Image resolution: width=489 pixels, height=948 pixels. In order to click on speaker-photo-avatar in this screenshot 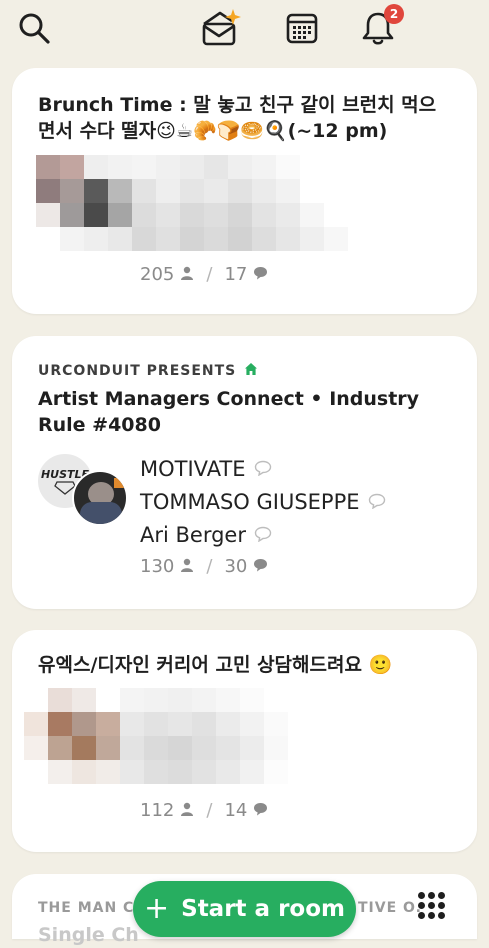, I will do `click(100, 498)`.